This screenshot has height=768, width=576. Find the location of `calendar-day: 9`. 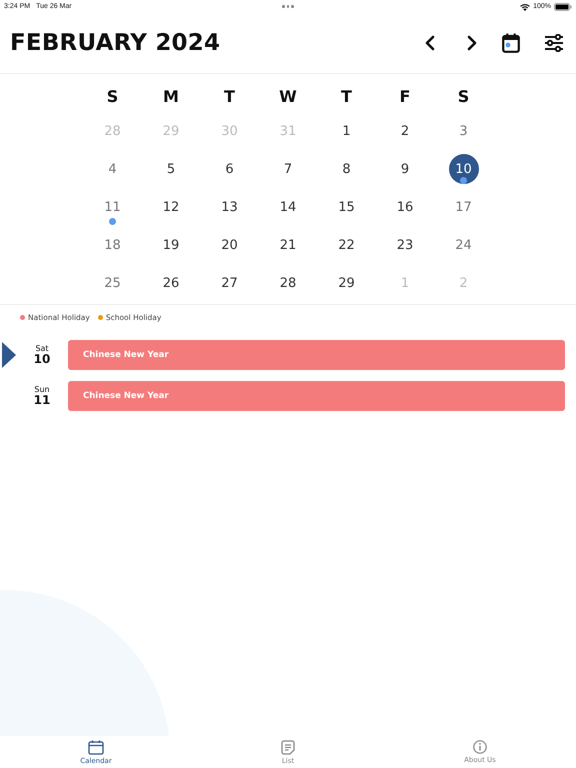

calendar-day: 9 is located at coordinates (405, 169).